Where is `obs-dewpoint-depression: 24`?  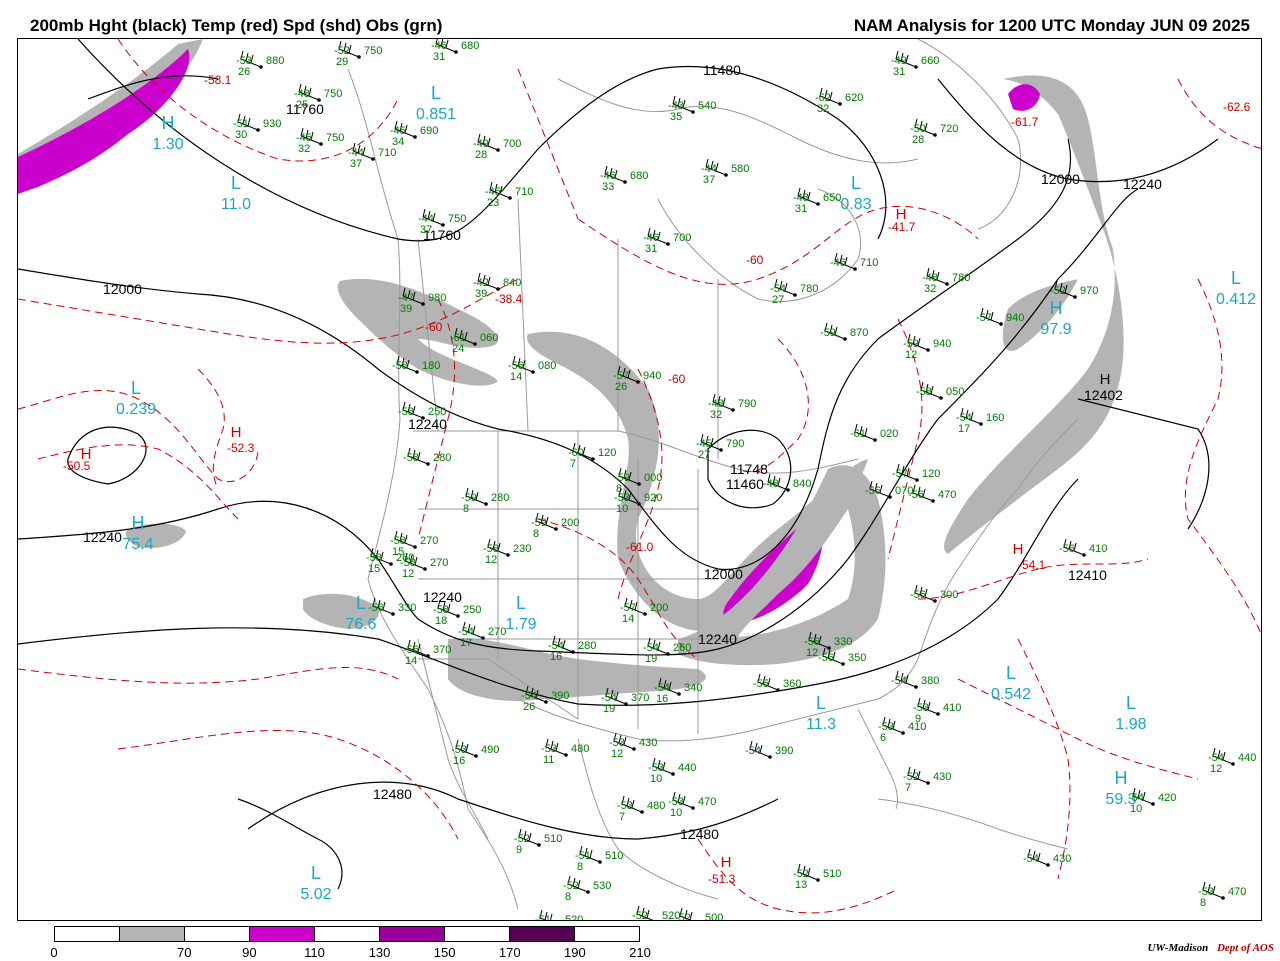
obs-dewpoint-depression: 24 is located at coordinates (458, 349).